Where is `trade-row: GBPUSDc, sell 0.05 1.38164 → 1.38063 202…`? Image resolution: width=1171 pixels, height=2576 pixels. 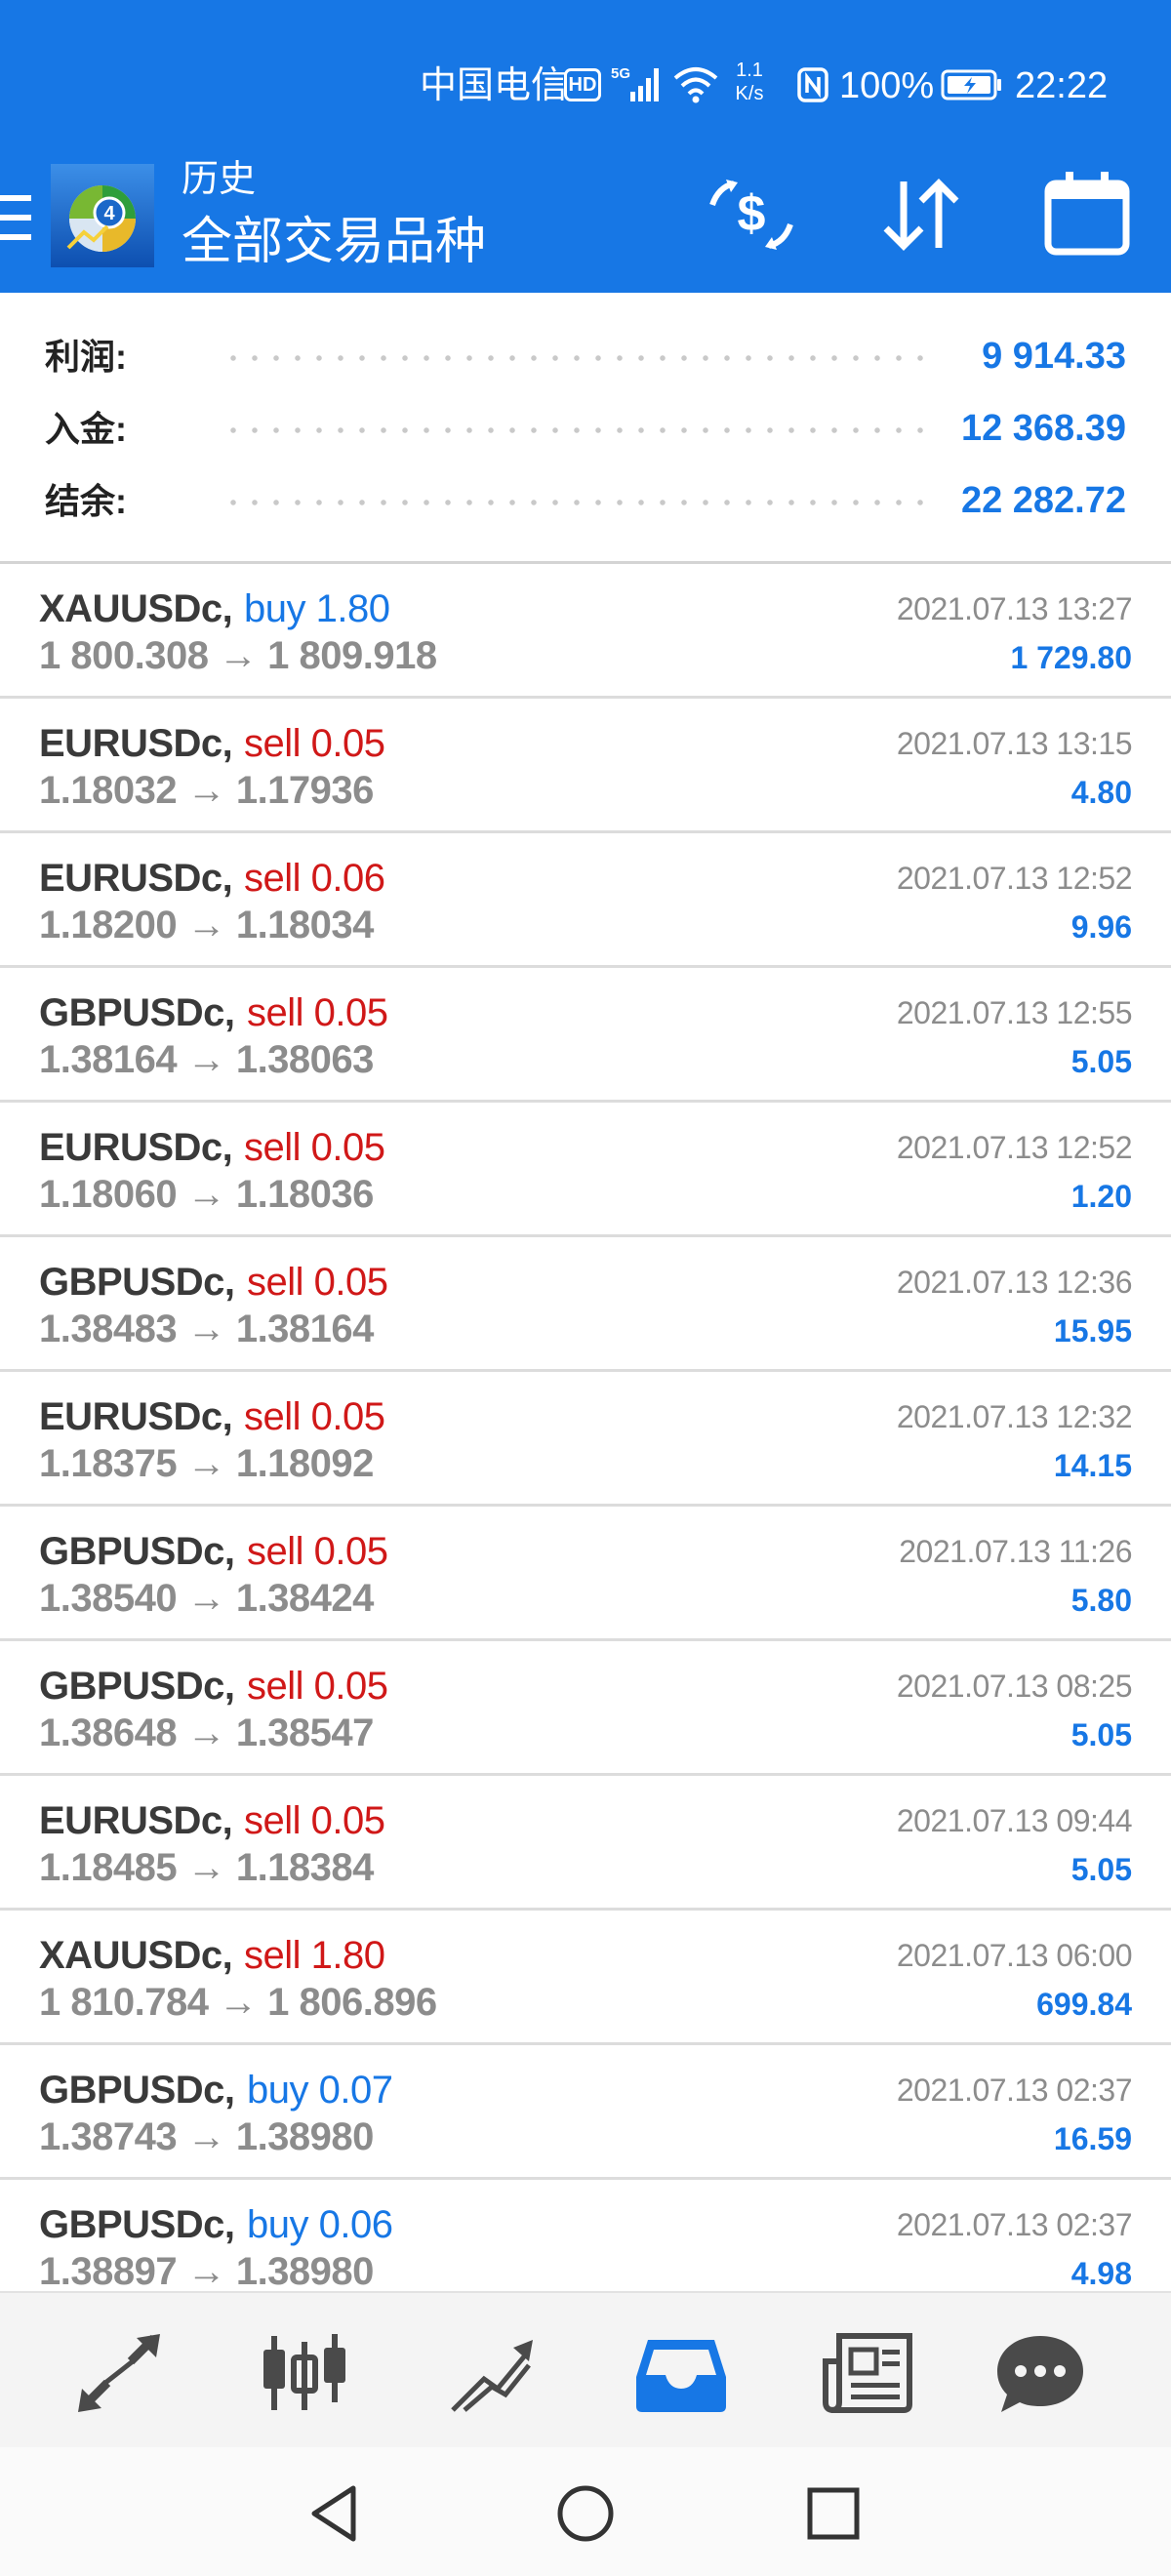 trade-row: GBPUSDc, sell 0.05 1.38164 → 1.38063 202… is located at coordinates (585, 1035).